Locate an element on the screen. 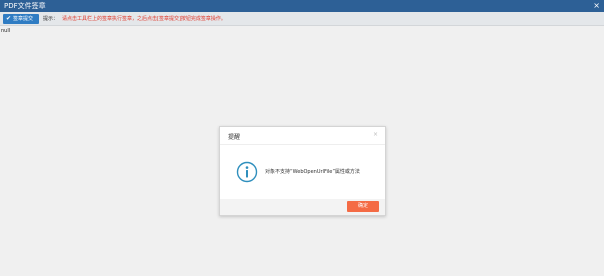 This screenshot has height=276, width=604. tip-label: 提示： is located at coordinates (51, 19).